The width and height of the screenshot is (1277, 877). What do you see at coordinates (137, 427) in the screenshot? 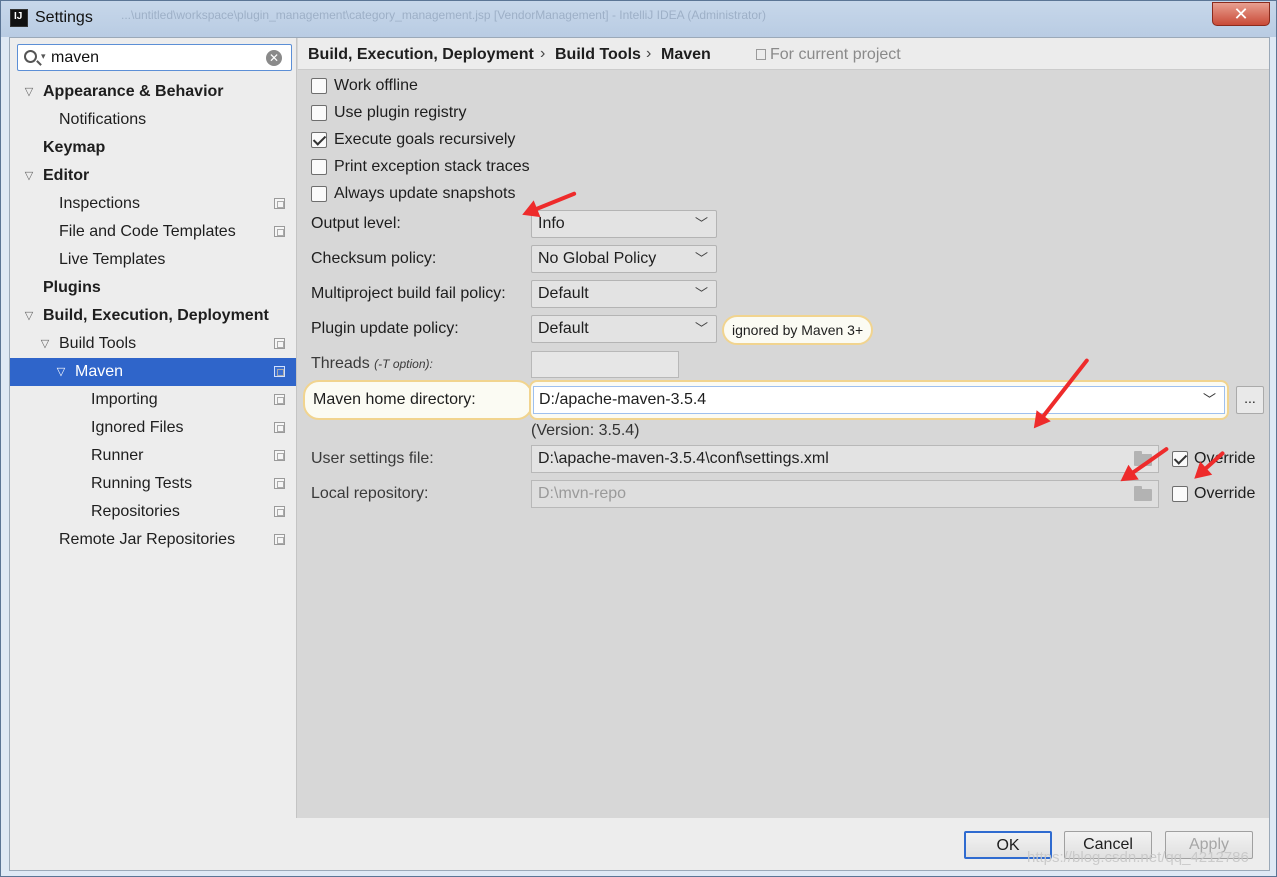
I see `tree-item-label: Ignored Files` at bounding box center [137, 427].